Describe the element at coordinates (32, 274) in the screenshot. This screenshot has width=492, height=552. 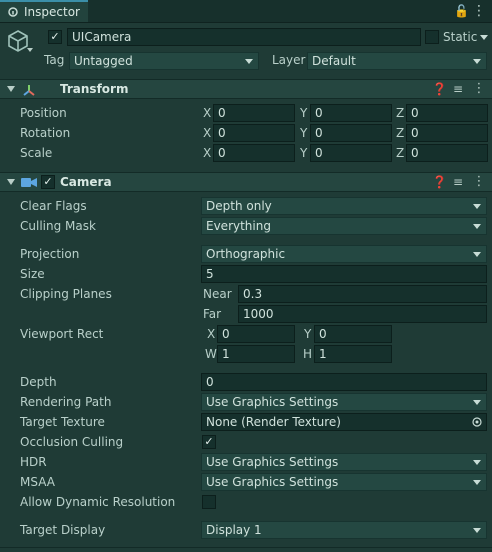
I see `size-label: Size` at that location.